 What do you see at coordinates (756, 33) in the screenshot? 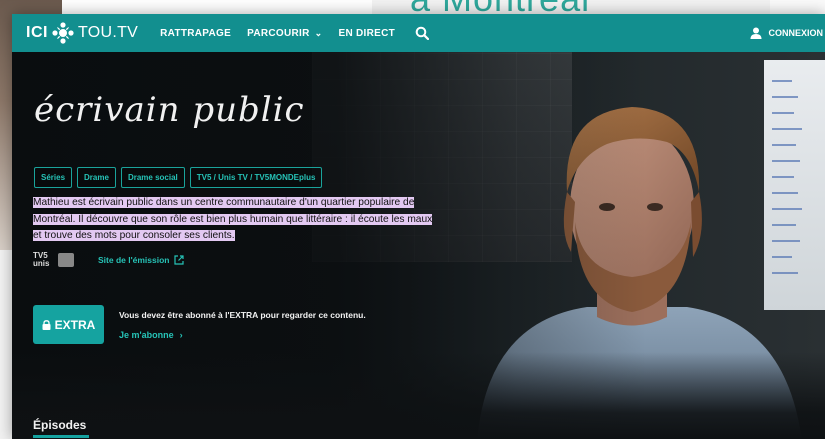
I see `user-icon` at bounding box center [756, 33].